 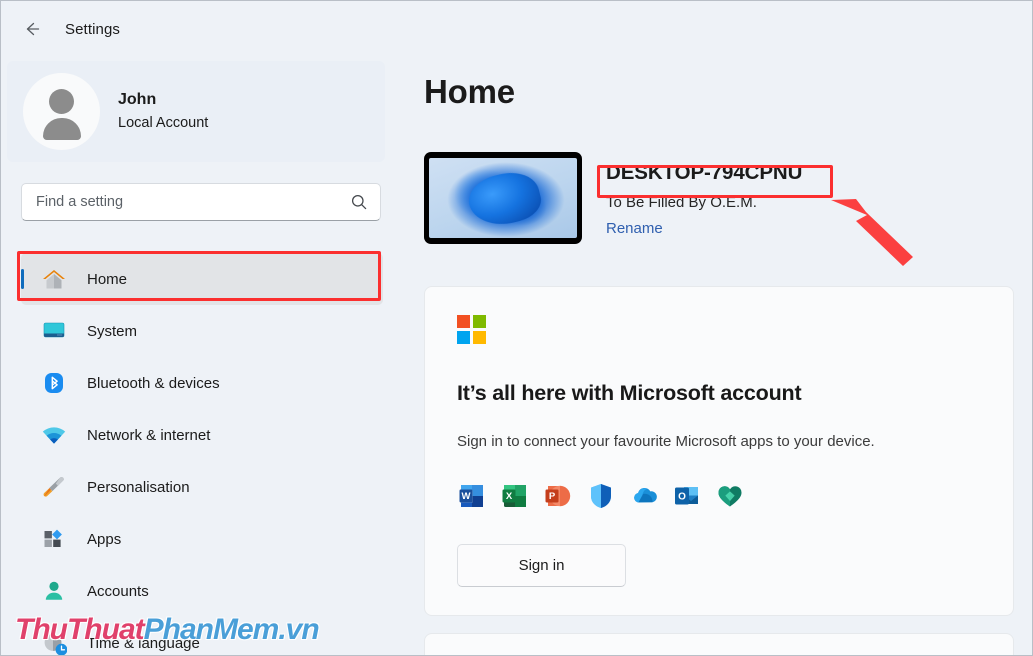 I want to click on search-input, so click(x=193, y=202).